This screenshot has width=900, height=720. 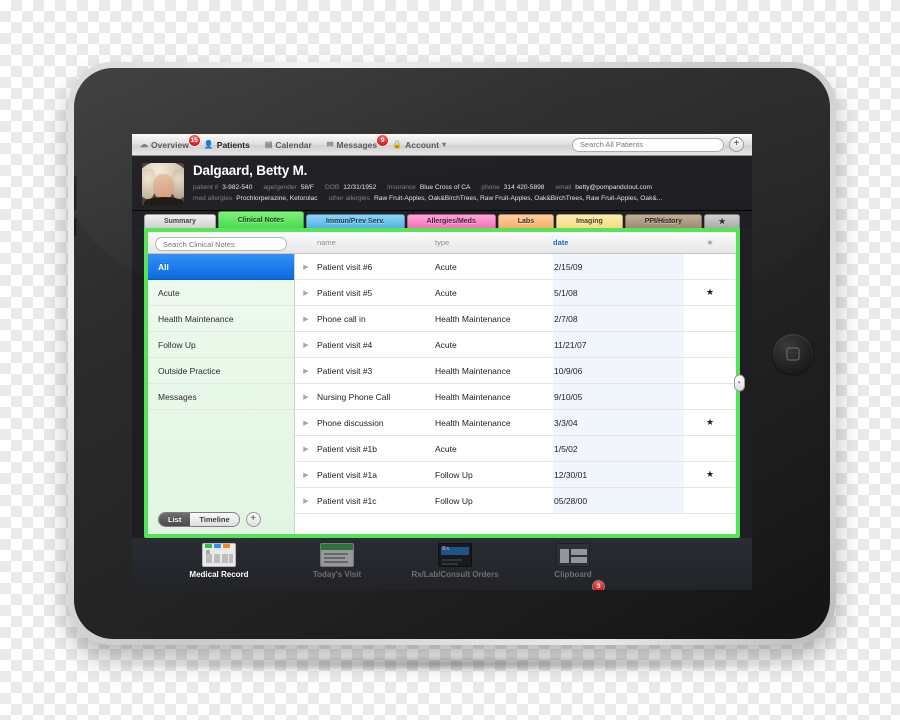 What do you see at coordinates (347, 448) in the screenshot?
I see `cell-name: Patient visit #1b` at bounding box center [347, 448].